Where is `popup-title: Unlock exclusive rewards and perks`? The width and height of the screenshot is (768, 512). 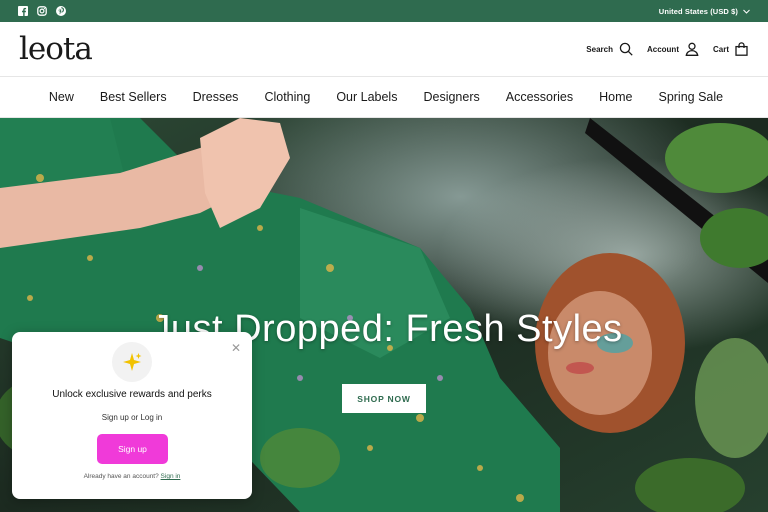 popup-title: Unlock exclusive rewards and perks is located at coordinates (132, 394).